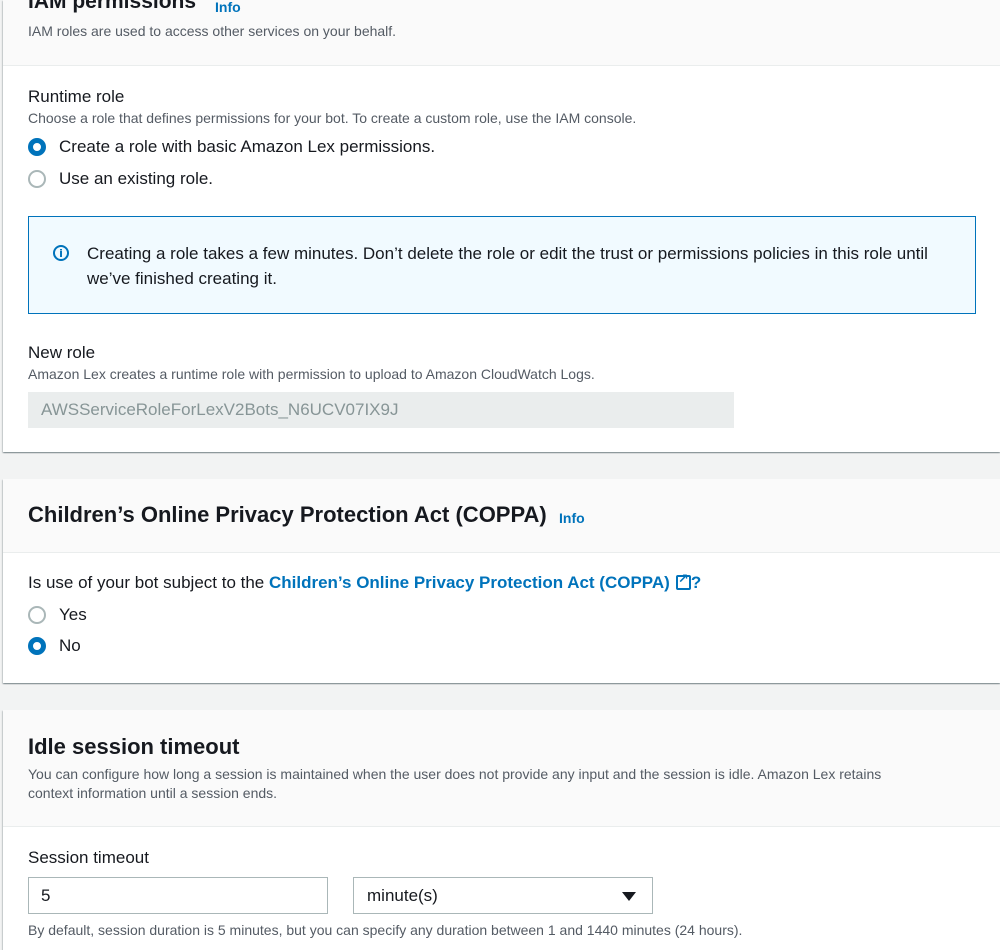 The height and width of the screenshot is (950, 1000). What do you see at coordinates (37, 179) in the screenshot?
I see `radio-existing-role-button` at bounding box center [37, 179].